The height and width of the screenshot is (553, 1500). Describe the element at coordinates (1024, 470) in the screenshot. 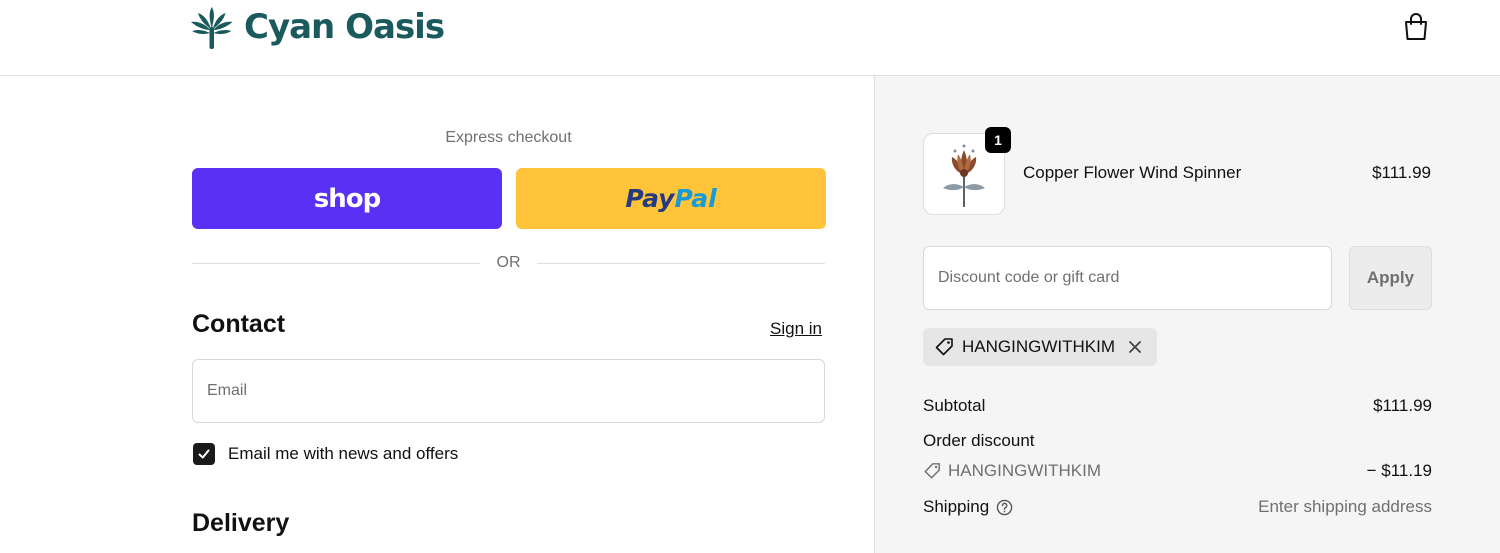

I see `discount-code-label: HANGINGWITHKIM` at that location.